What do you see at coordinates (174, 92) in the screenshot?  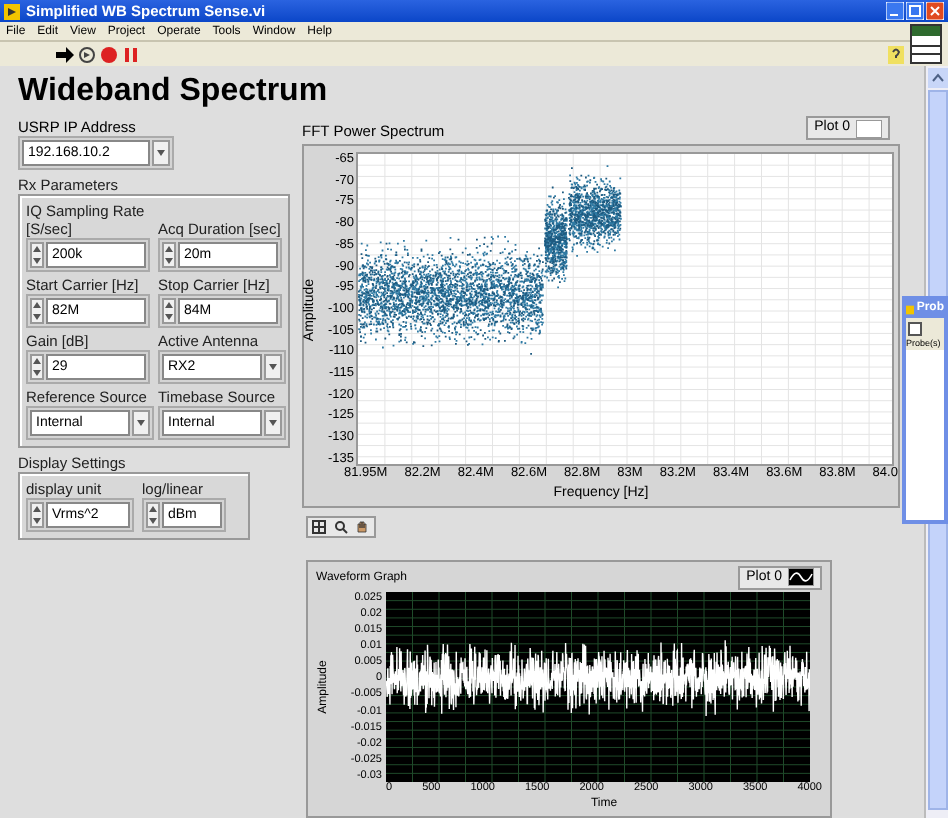 I see `panel-title: Wideband Spectrum` at bounding box center [174, 92].